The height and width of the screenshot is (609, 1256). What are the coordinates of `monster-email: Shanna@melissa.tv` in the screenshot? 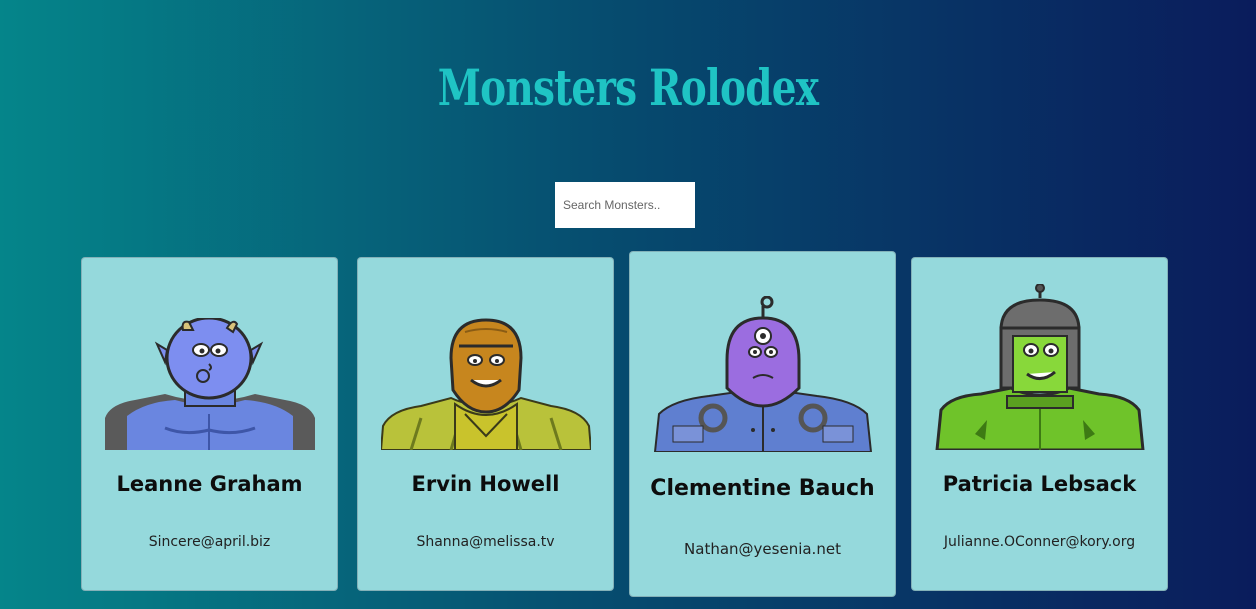 It's located at (485, 542).